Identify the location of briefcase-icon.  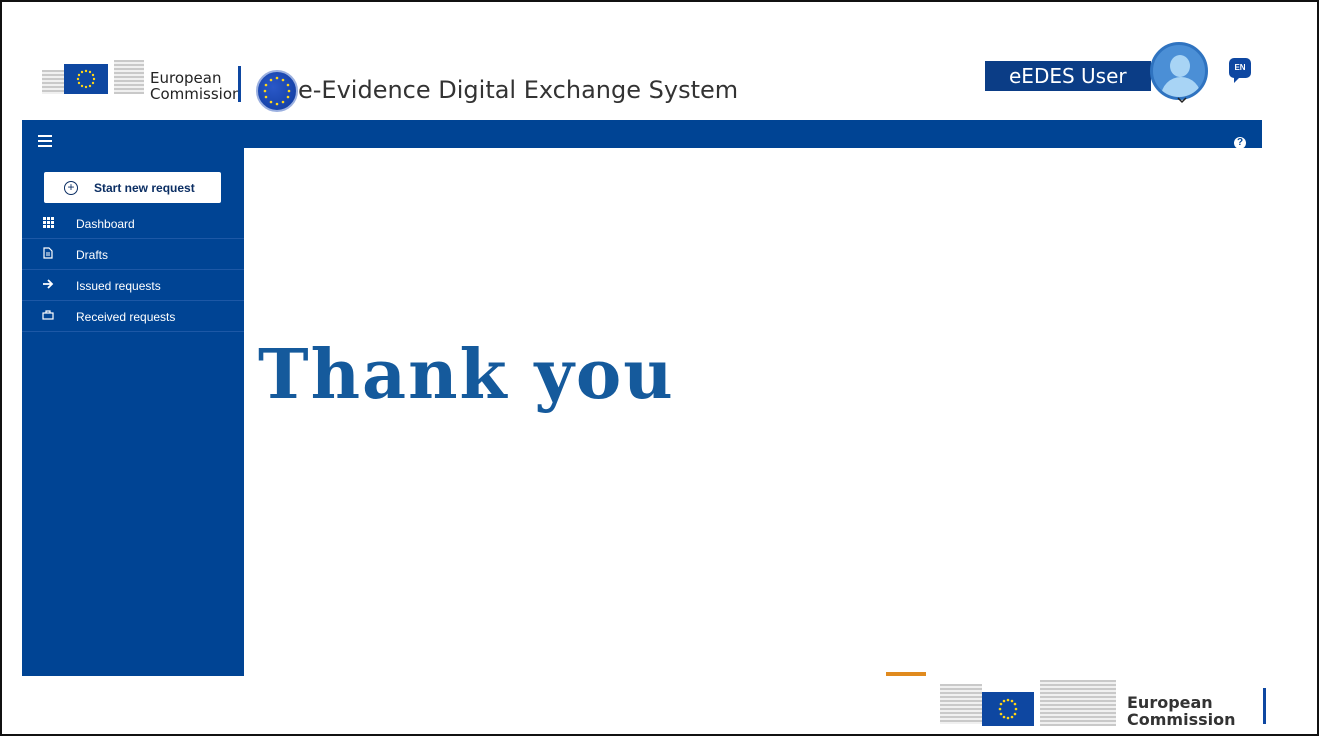
(48, 316).